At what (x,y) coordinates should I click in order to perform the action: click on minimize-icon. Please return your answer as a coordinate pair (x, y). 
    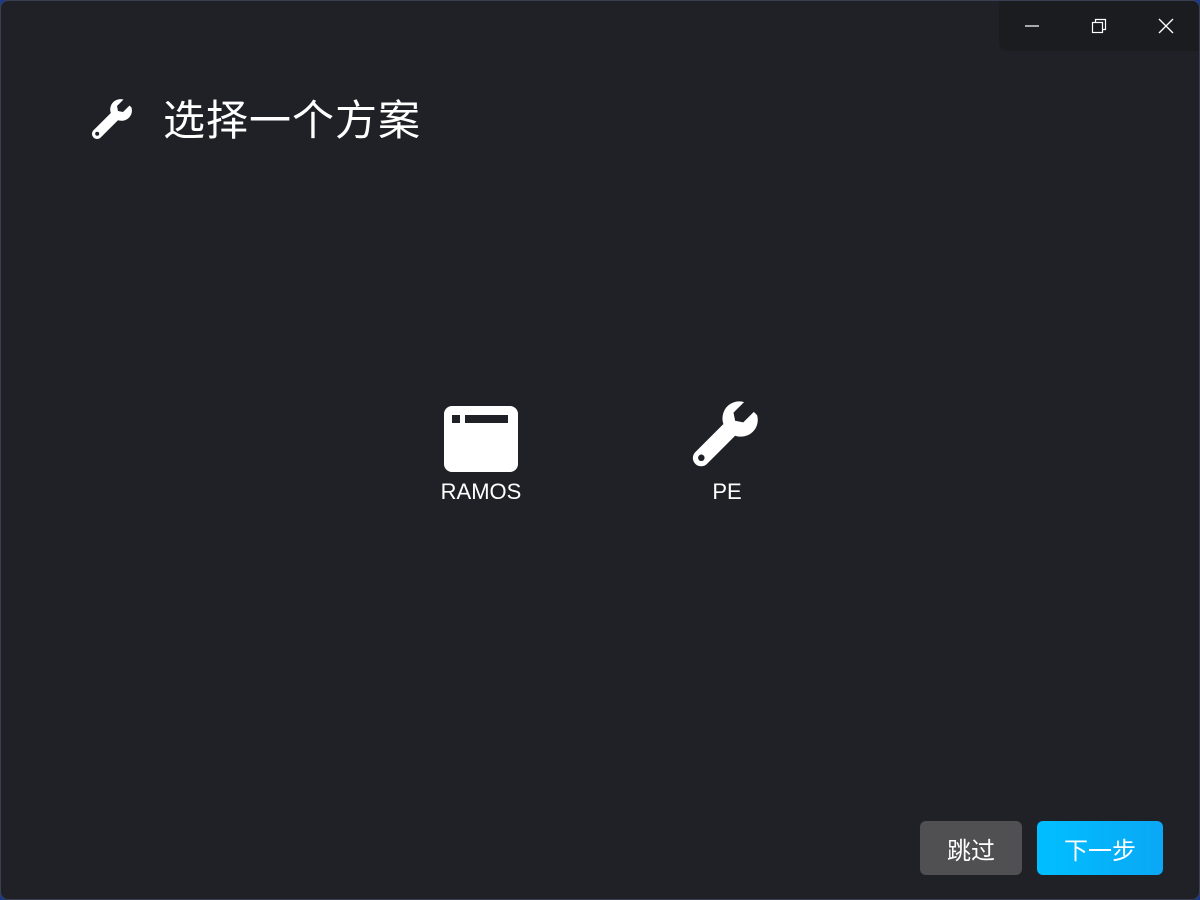
    Looking at the image, I should click on (1032, 26).